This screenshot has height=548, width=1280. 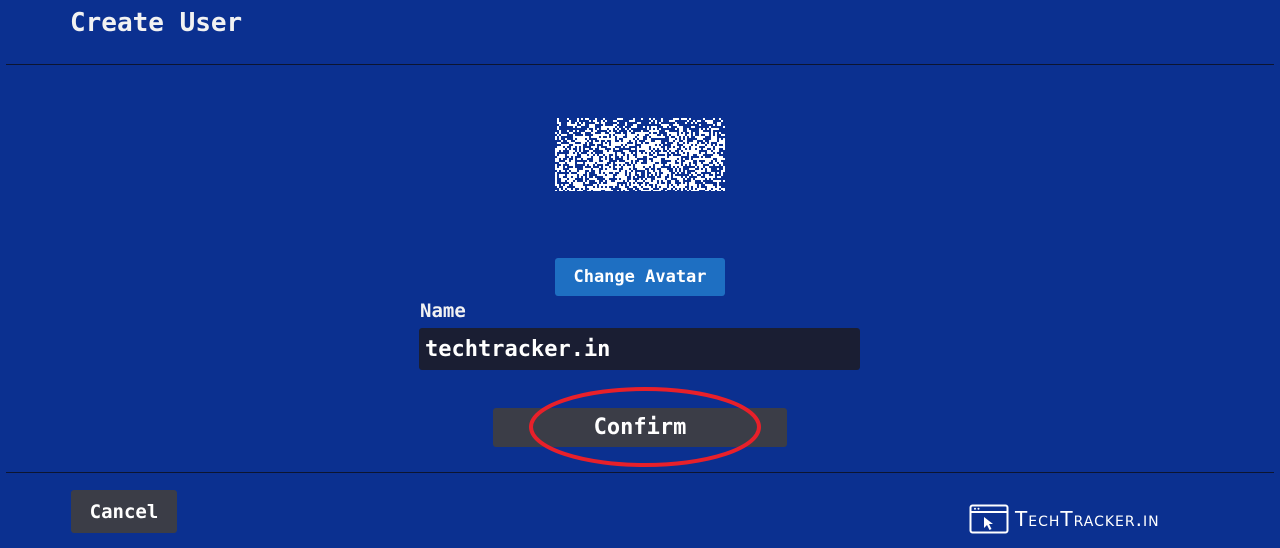 What do you see at coordinates (518, 349) in the screenshot?
I see `name-input-value: techtracker.in` at bounding box center [518, 349].